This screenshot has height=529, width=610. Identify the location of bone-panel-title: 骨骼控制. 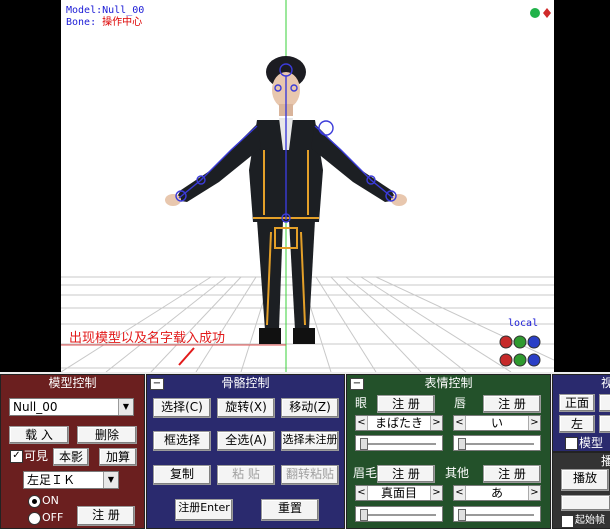
(245, 383).